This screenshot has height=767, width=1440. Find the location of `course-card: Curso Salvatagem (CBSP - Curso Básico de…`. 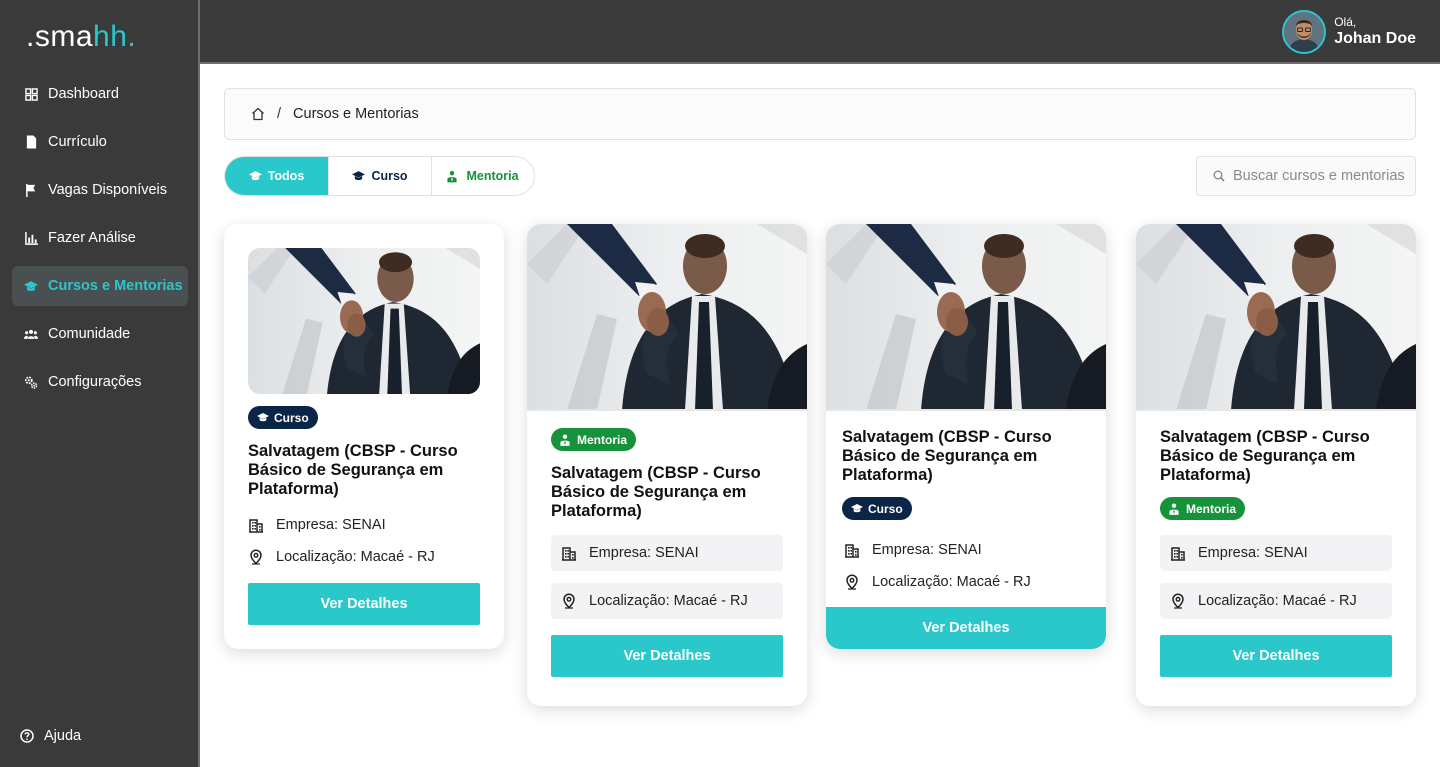

course-card: Curso Salvatagem (CBSP - Curso Básico de… is located at coordinates (364, 436).